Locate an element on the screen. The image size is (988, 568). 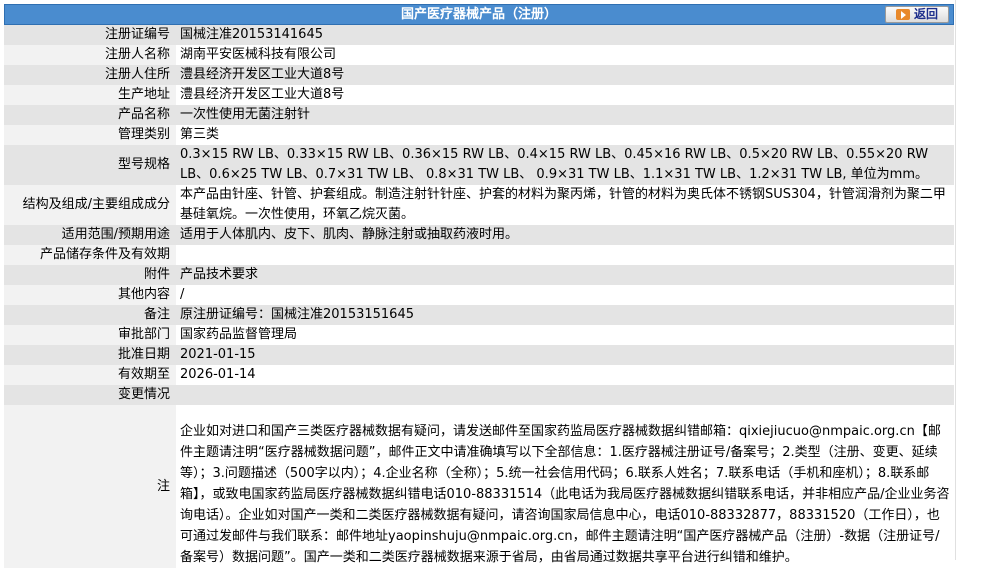
row-value: 原注册证编号：国械注准20153151645 is located at coordinates (565, 315).